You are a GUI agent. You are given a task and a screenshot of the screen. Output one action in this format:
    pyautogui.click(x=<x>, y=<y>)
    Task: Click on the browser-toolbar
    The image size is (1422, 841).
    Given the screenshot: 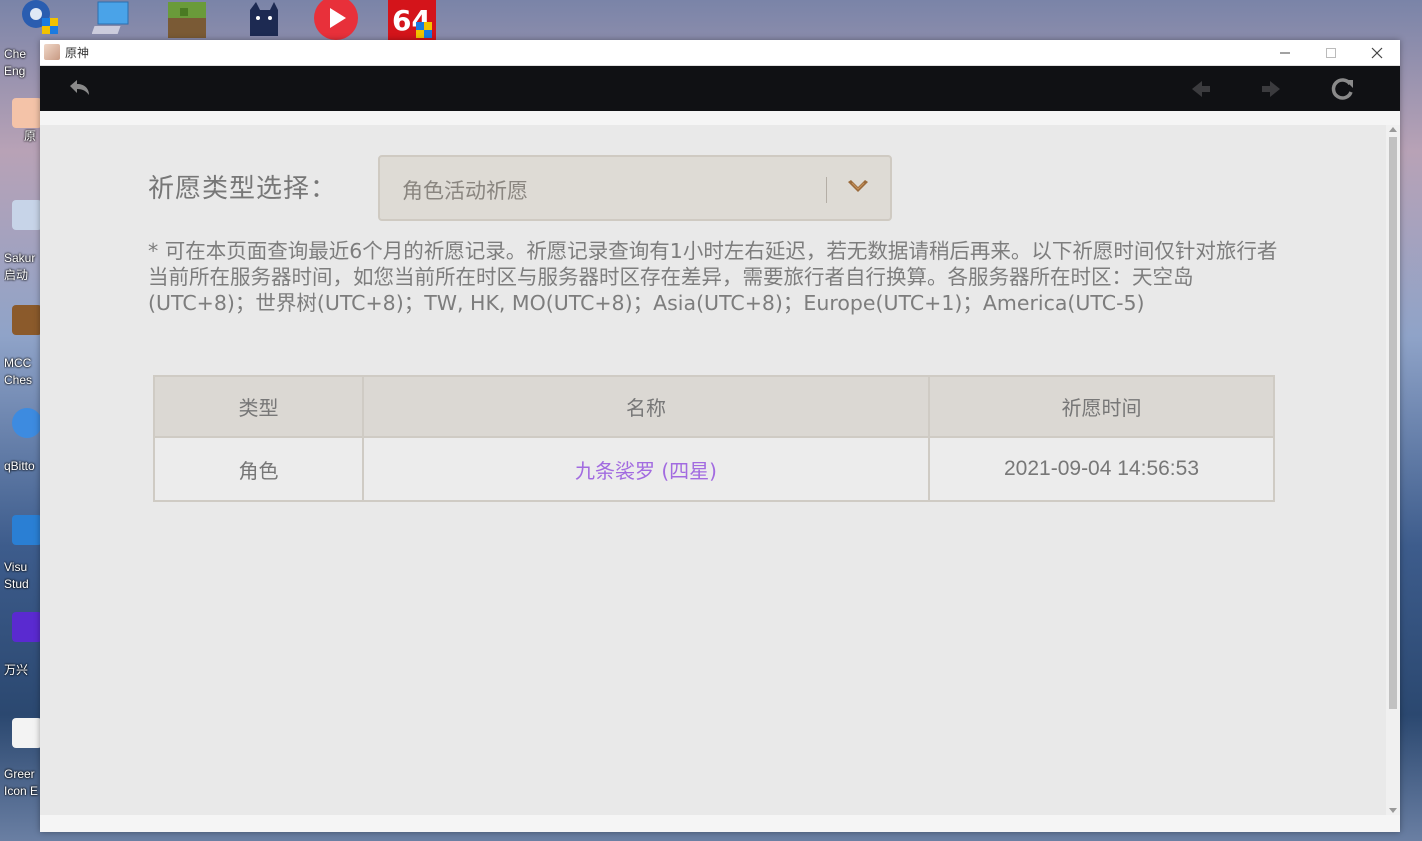 What is the action you would take?
    pyautogui.click(x=720, y=88)
    